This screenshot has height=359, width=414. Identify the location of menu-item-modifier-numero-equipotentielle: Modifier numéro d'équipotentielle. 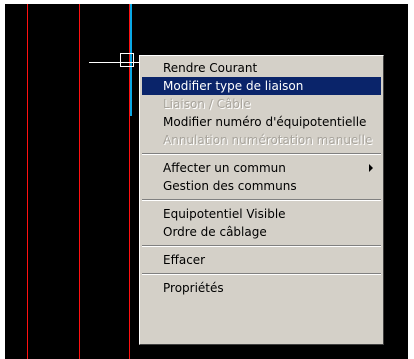
(261, 122).